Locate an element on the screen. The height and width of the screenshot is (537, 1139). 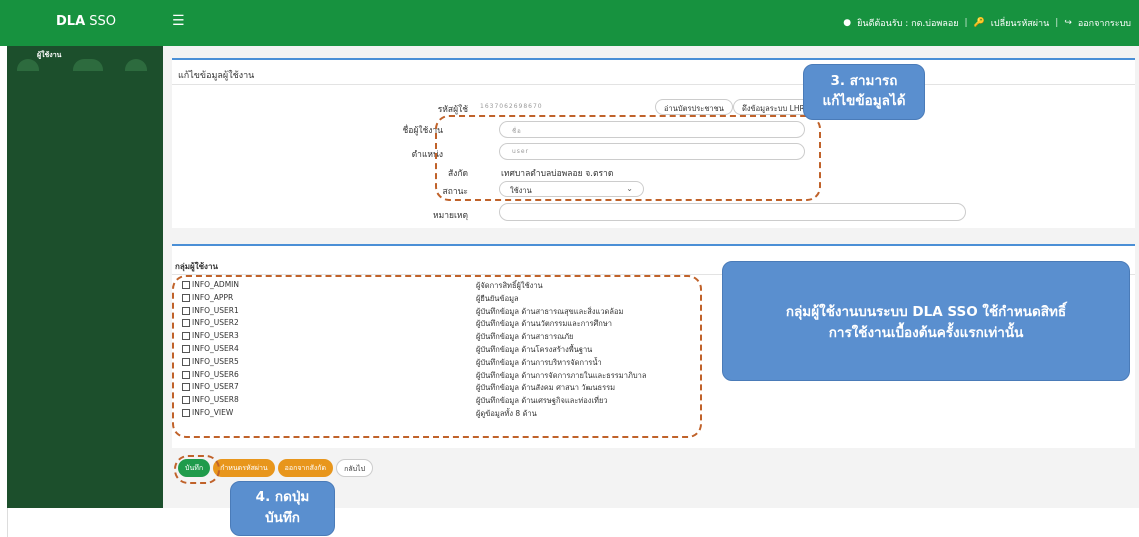
note-field is located at coordinates (732, 212).